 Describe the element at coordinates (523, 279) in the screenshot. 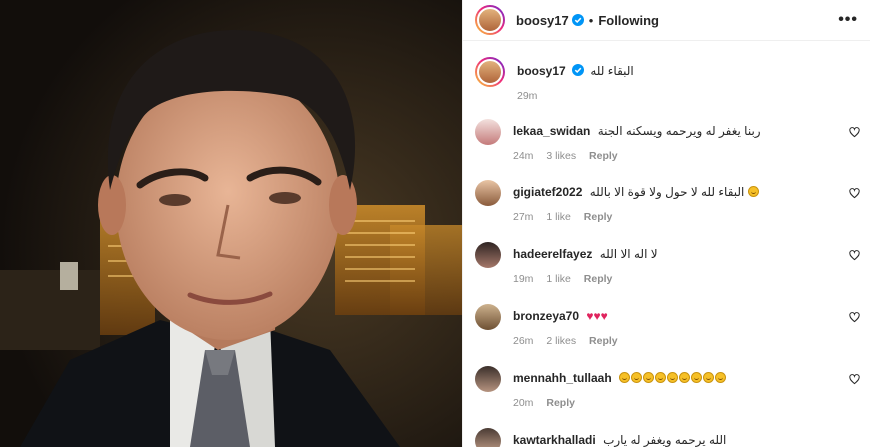

I see `comment-time: 19m` at that location.